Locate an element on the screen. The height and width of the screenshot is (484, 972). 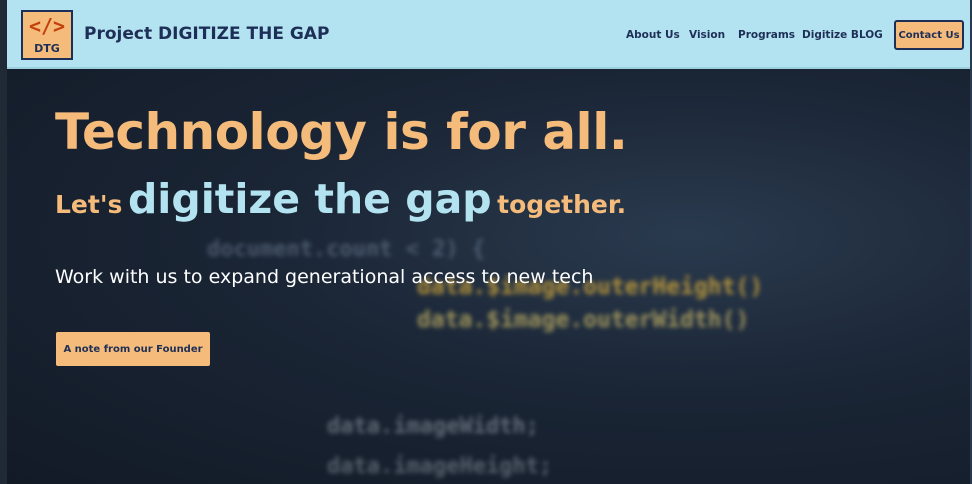
site-logo: </> DTG is located at coordinates (47, 35).